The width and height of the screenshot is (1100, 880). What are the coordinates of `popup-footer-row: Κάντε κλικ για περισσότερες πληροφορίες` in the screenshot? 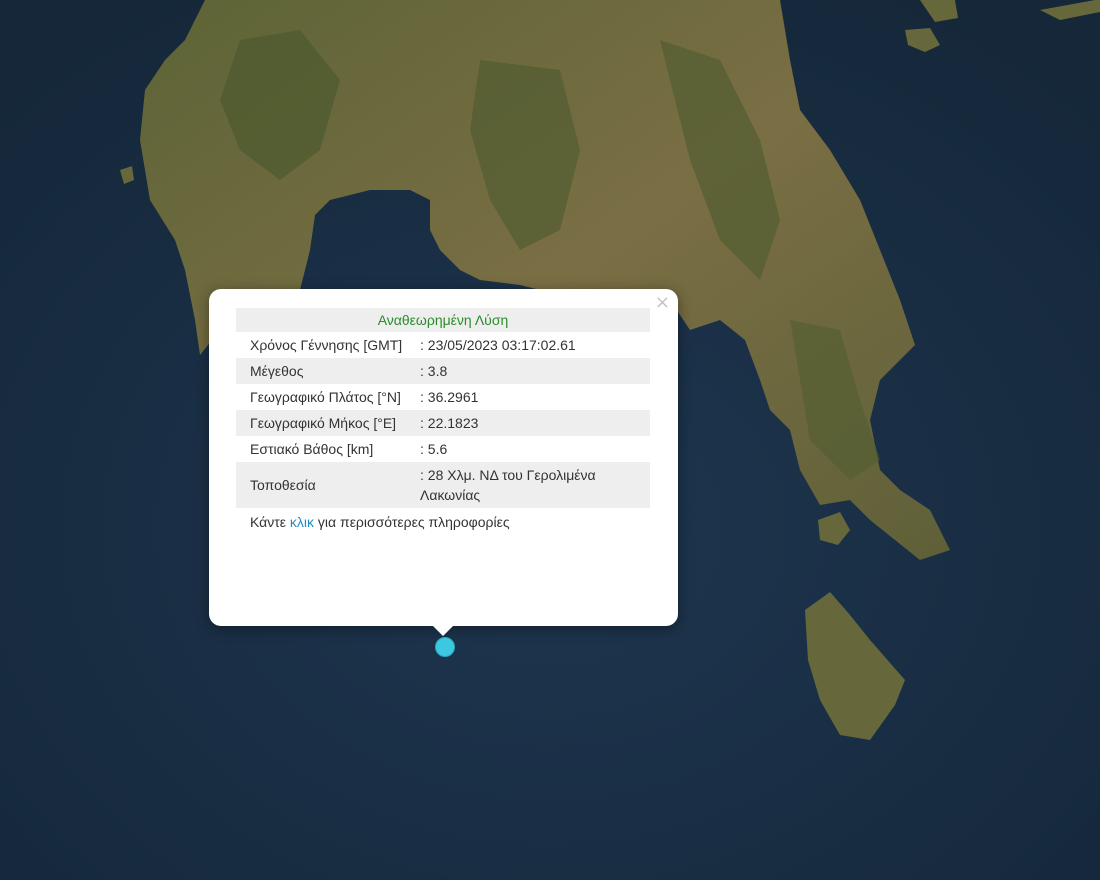 It's located at (443, 521).